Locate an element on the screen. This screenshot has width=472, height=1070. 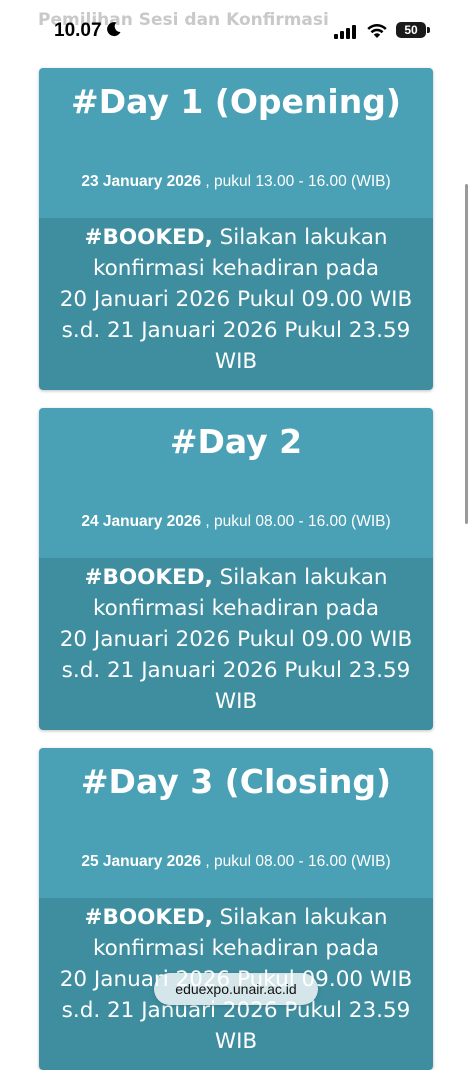
scrollbar is located at coordinates (466, 354).